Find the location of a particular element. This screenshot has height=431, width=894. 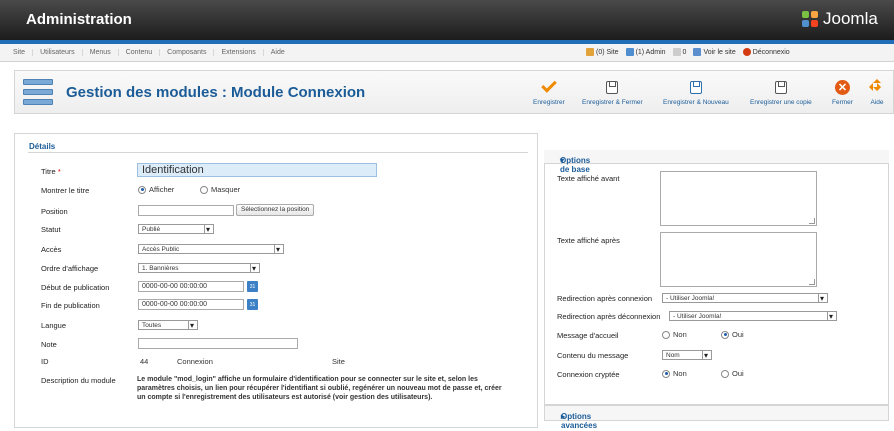

access-label: Accès is located at coordinates (51, 249).